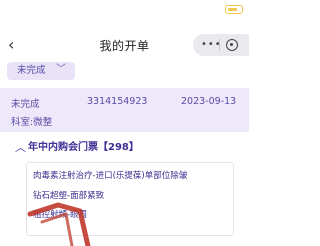  I want to click on status-filter-dropdown: 未完成 ﹀, so click(41, 71).